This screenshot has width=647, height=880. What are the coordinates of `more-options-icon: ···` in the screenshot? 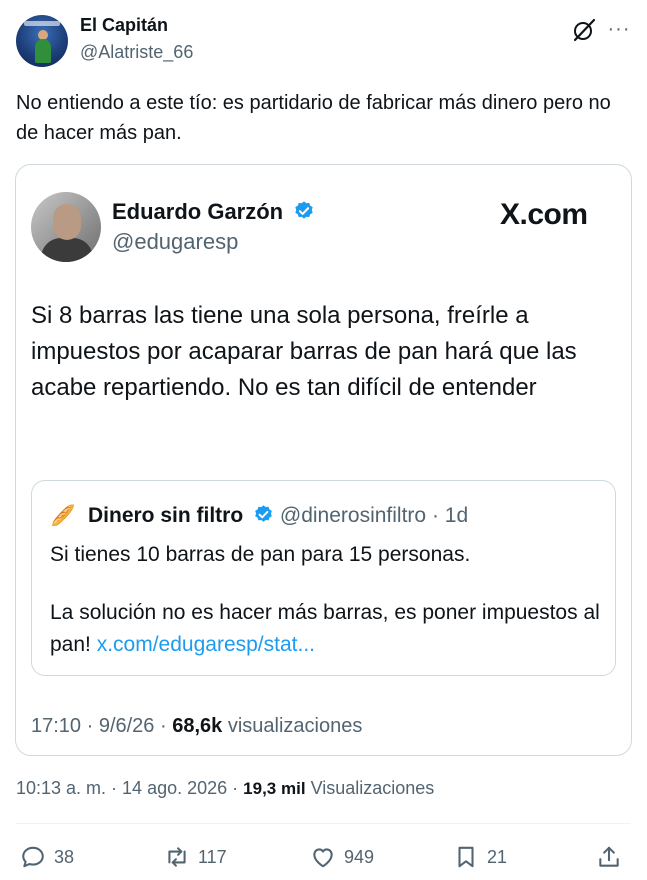 It's located at (619, 29).